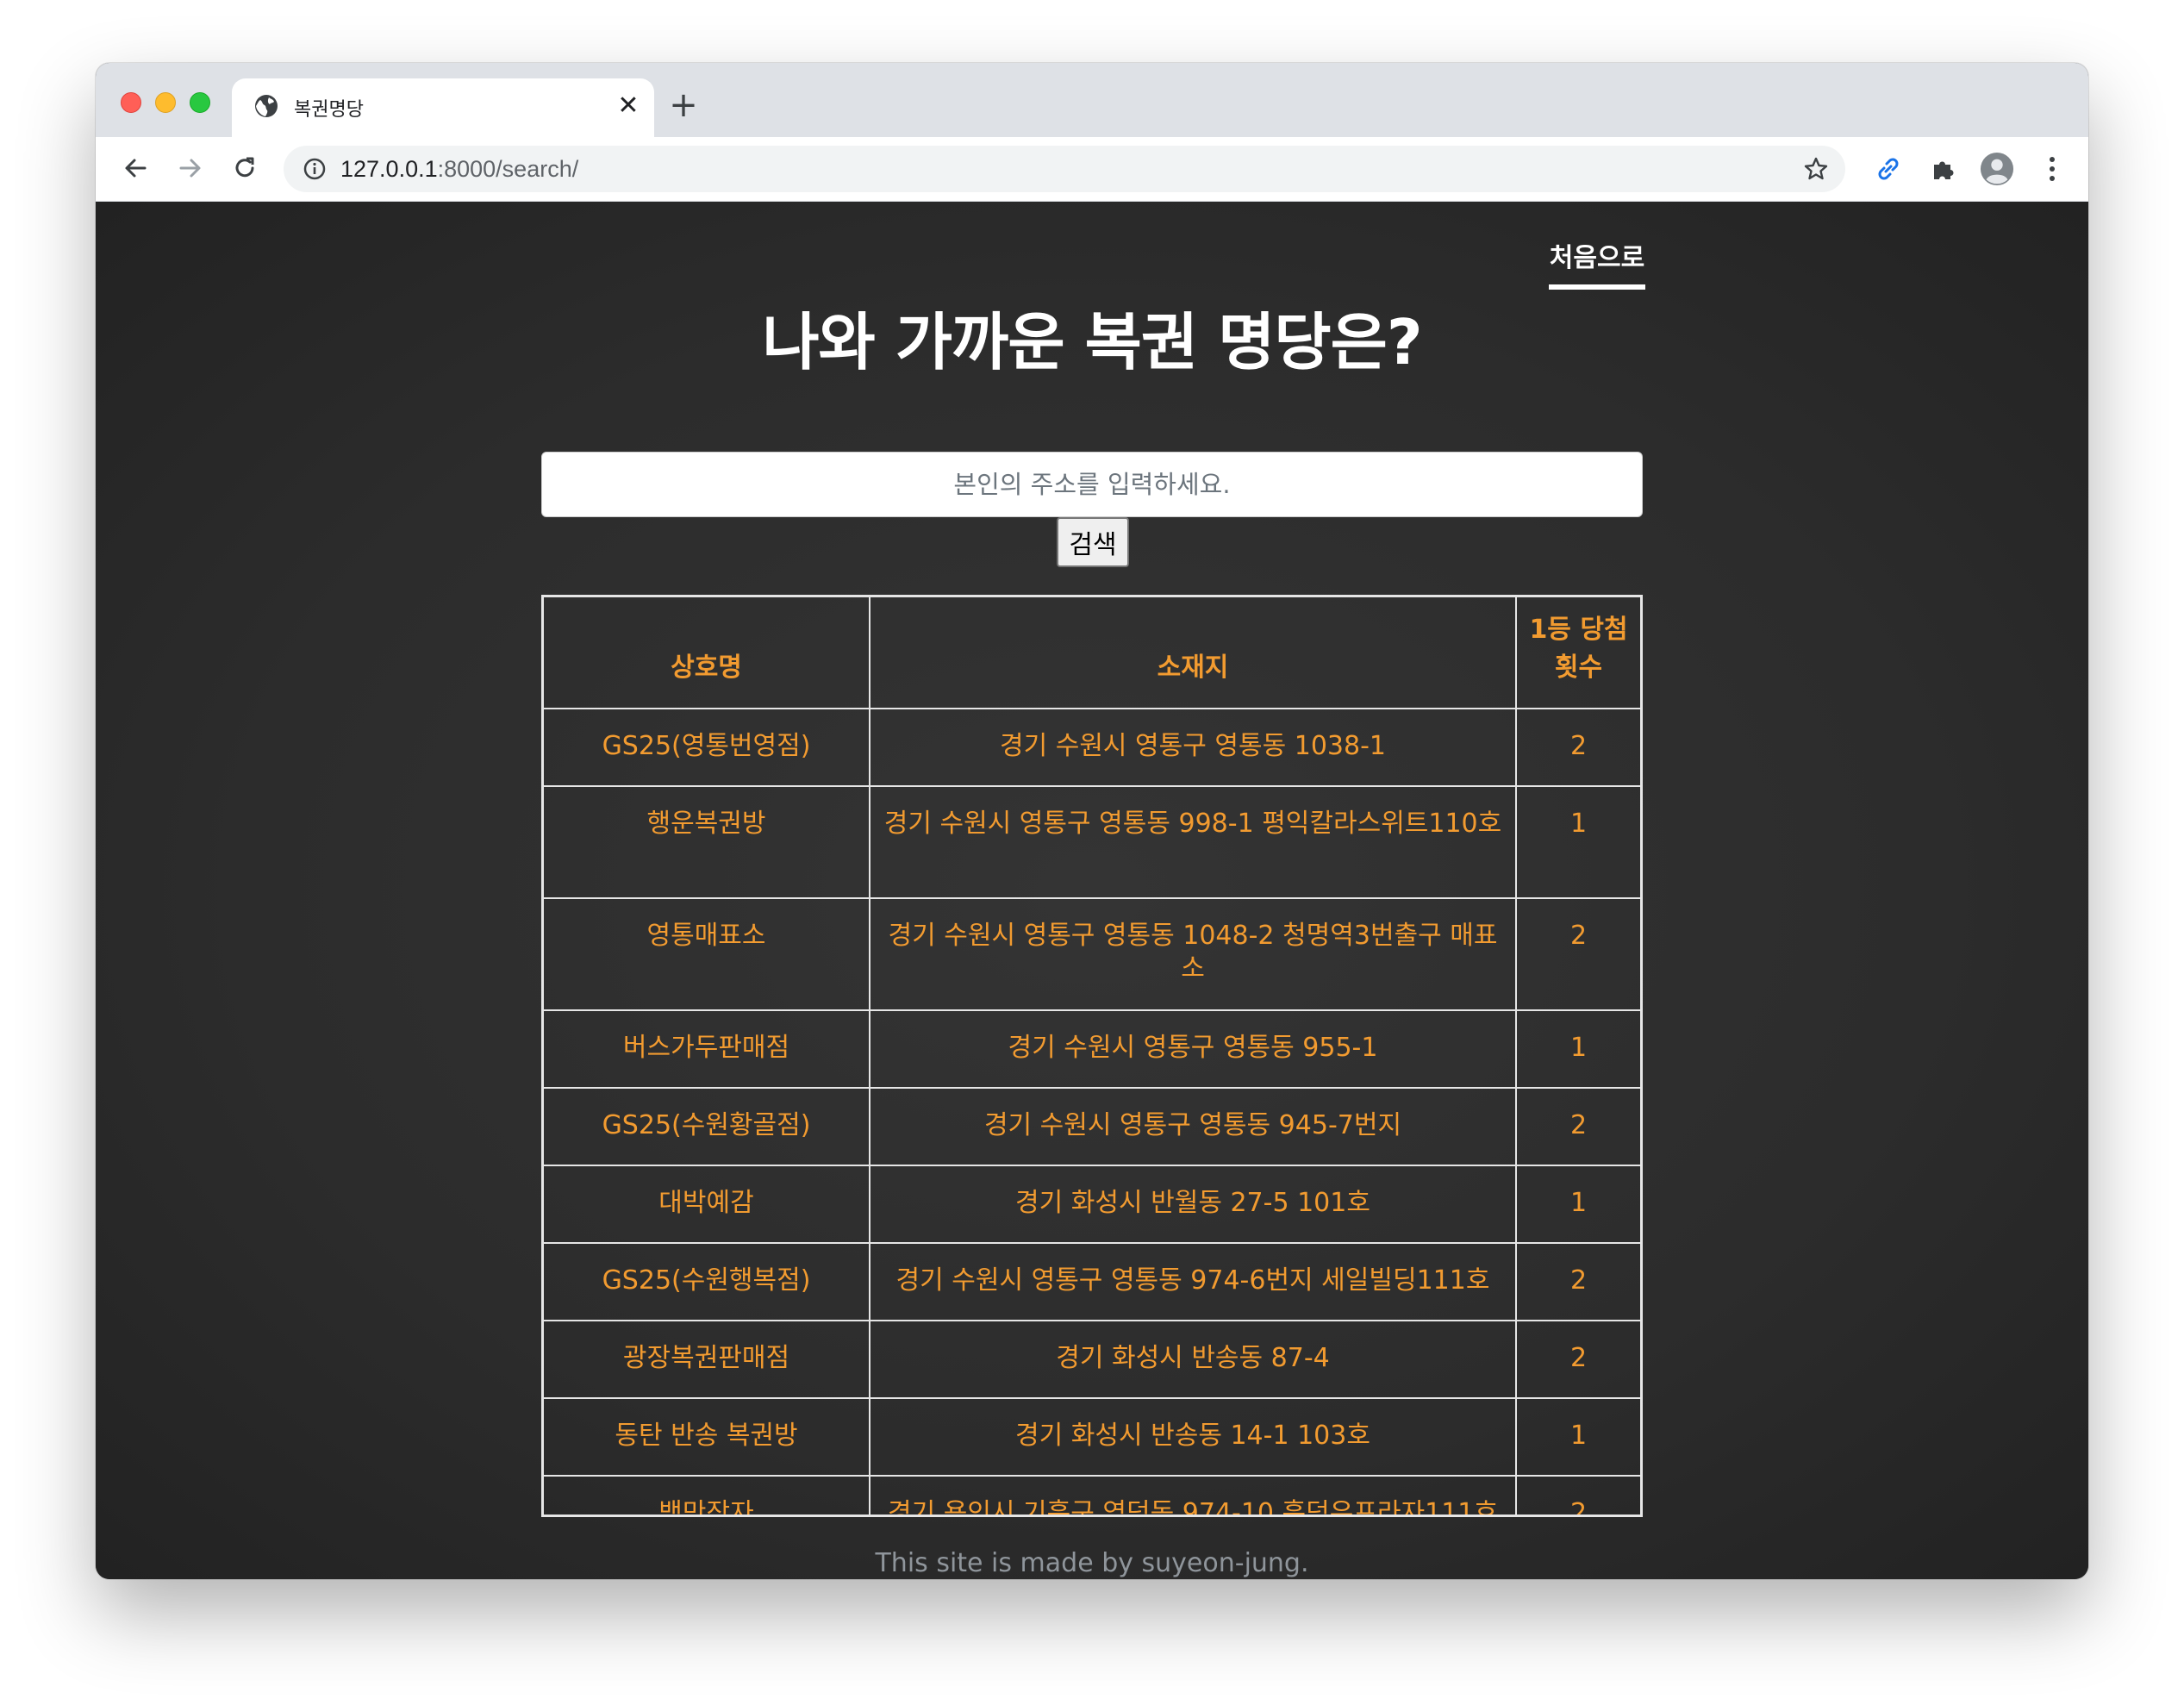  I want to click on table-row: 동탄 반송 복권방 경기 화성시 반송동 14-1 103호 1, so click(1092, 1437).